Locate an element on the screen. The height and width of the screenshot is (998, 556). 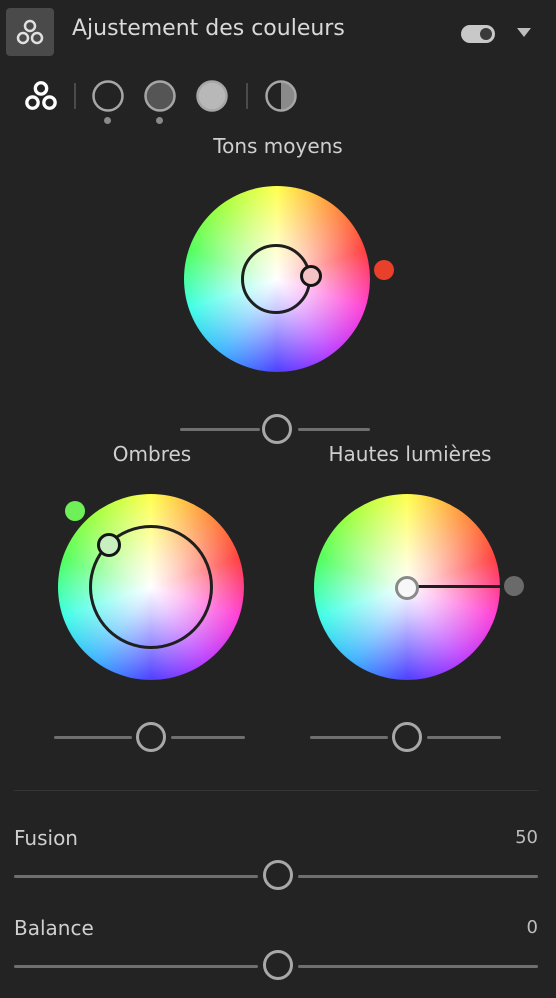
three-circles-icon is located at coordinates (41, 95).